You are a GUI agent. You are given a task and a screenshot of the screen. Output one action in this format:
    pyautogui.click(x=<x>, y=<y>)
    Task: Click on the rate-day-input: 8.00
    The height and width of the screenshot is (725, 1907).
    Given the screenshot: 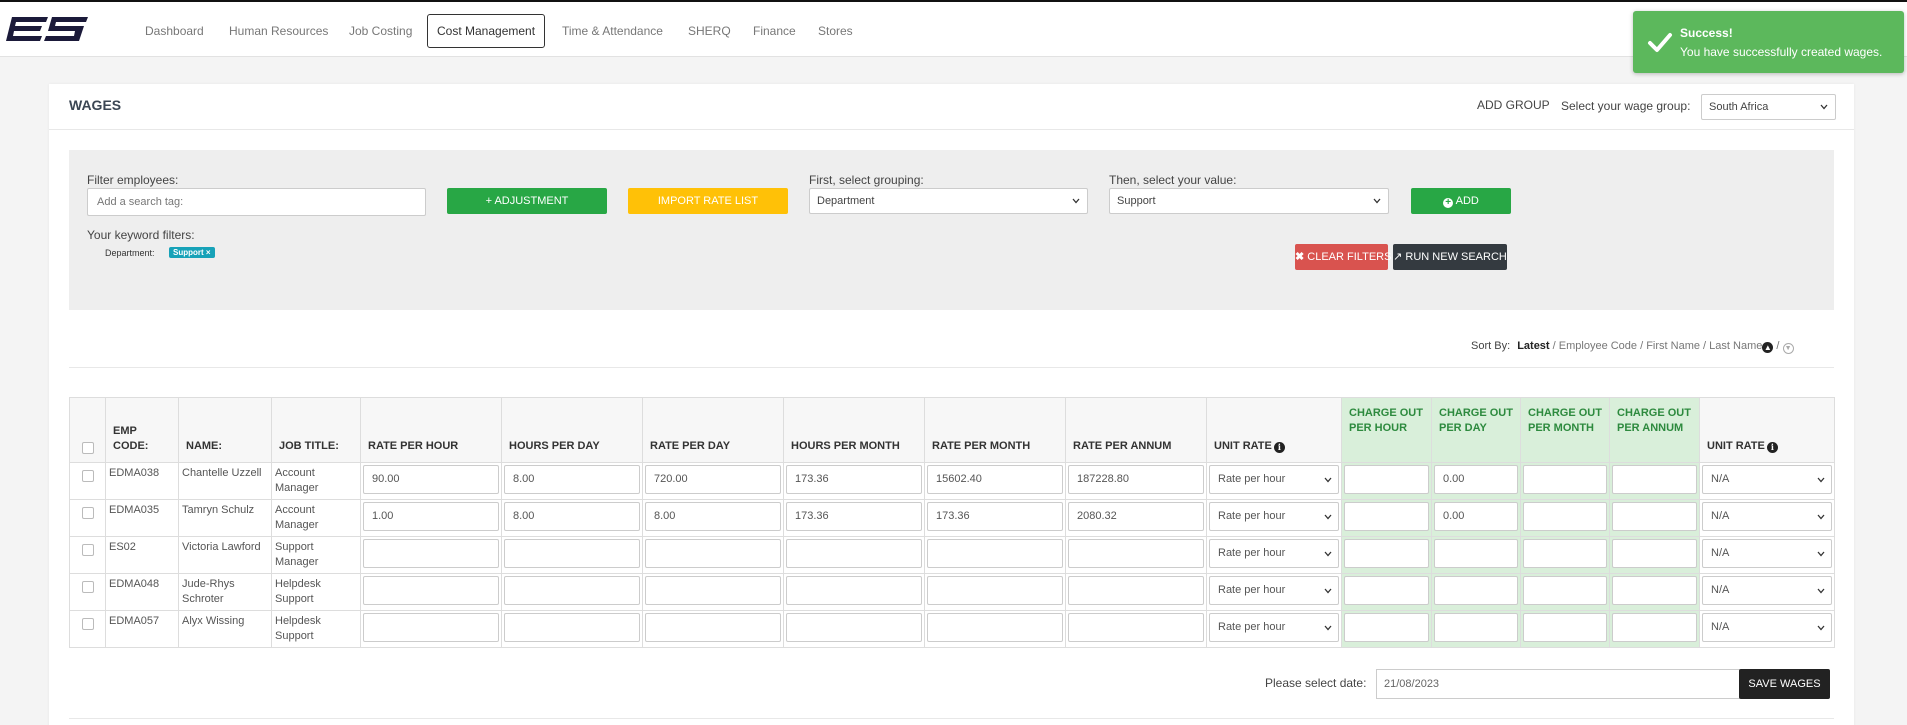 What is the action you would take?
    pyautogui.click(x=713, y=516)
    